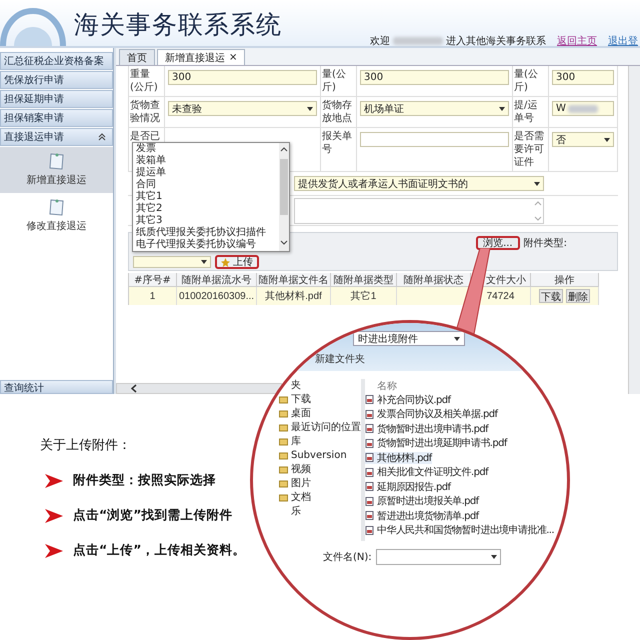 This screenshot has width=640, height=640. Describe the element at coordinates (434, 139) in the screenshot. I see `text-field` at that location.